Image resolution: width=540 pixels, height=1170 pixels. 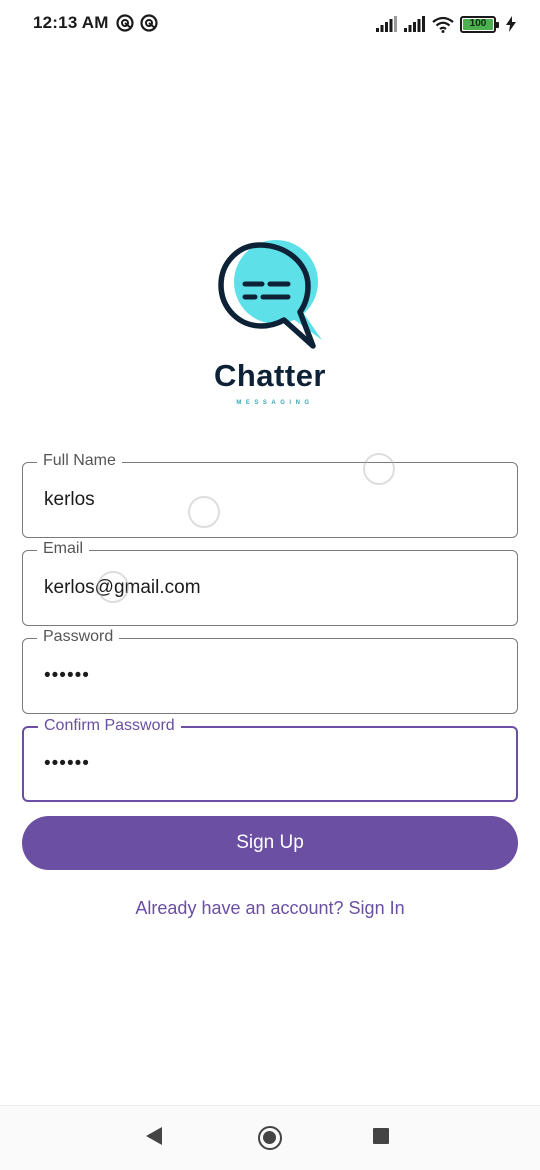 I want to click on password-value: ••••••, so click(x=67, y=675).